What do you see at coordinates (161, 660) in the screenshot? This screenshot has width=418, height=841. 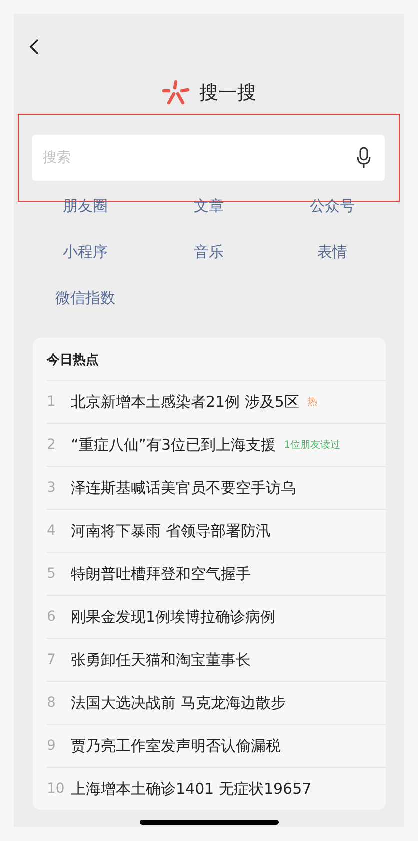 I see `headline-text: 张勇卸任天猫和淘宝董事长` at bounding box center [161, 660].